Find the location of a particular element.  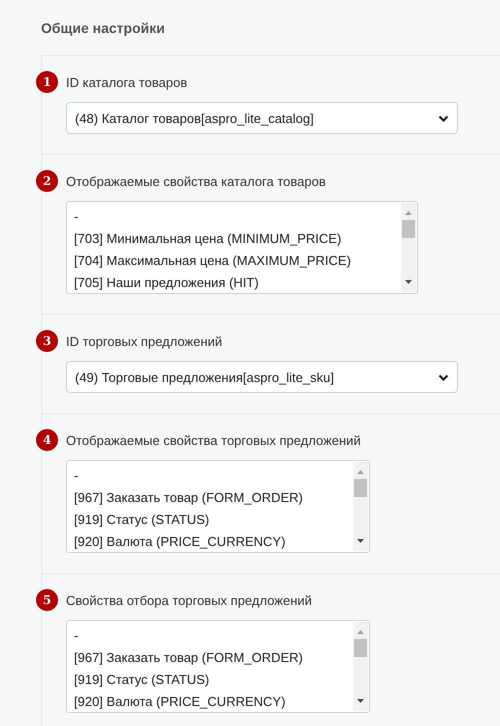

field-label: ID каталога товаров is located at coordinates (127, 82).